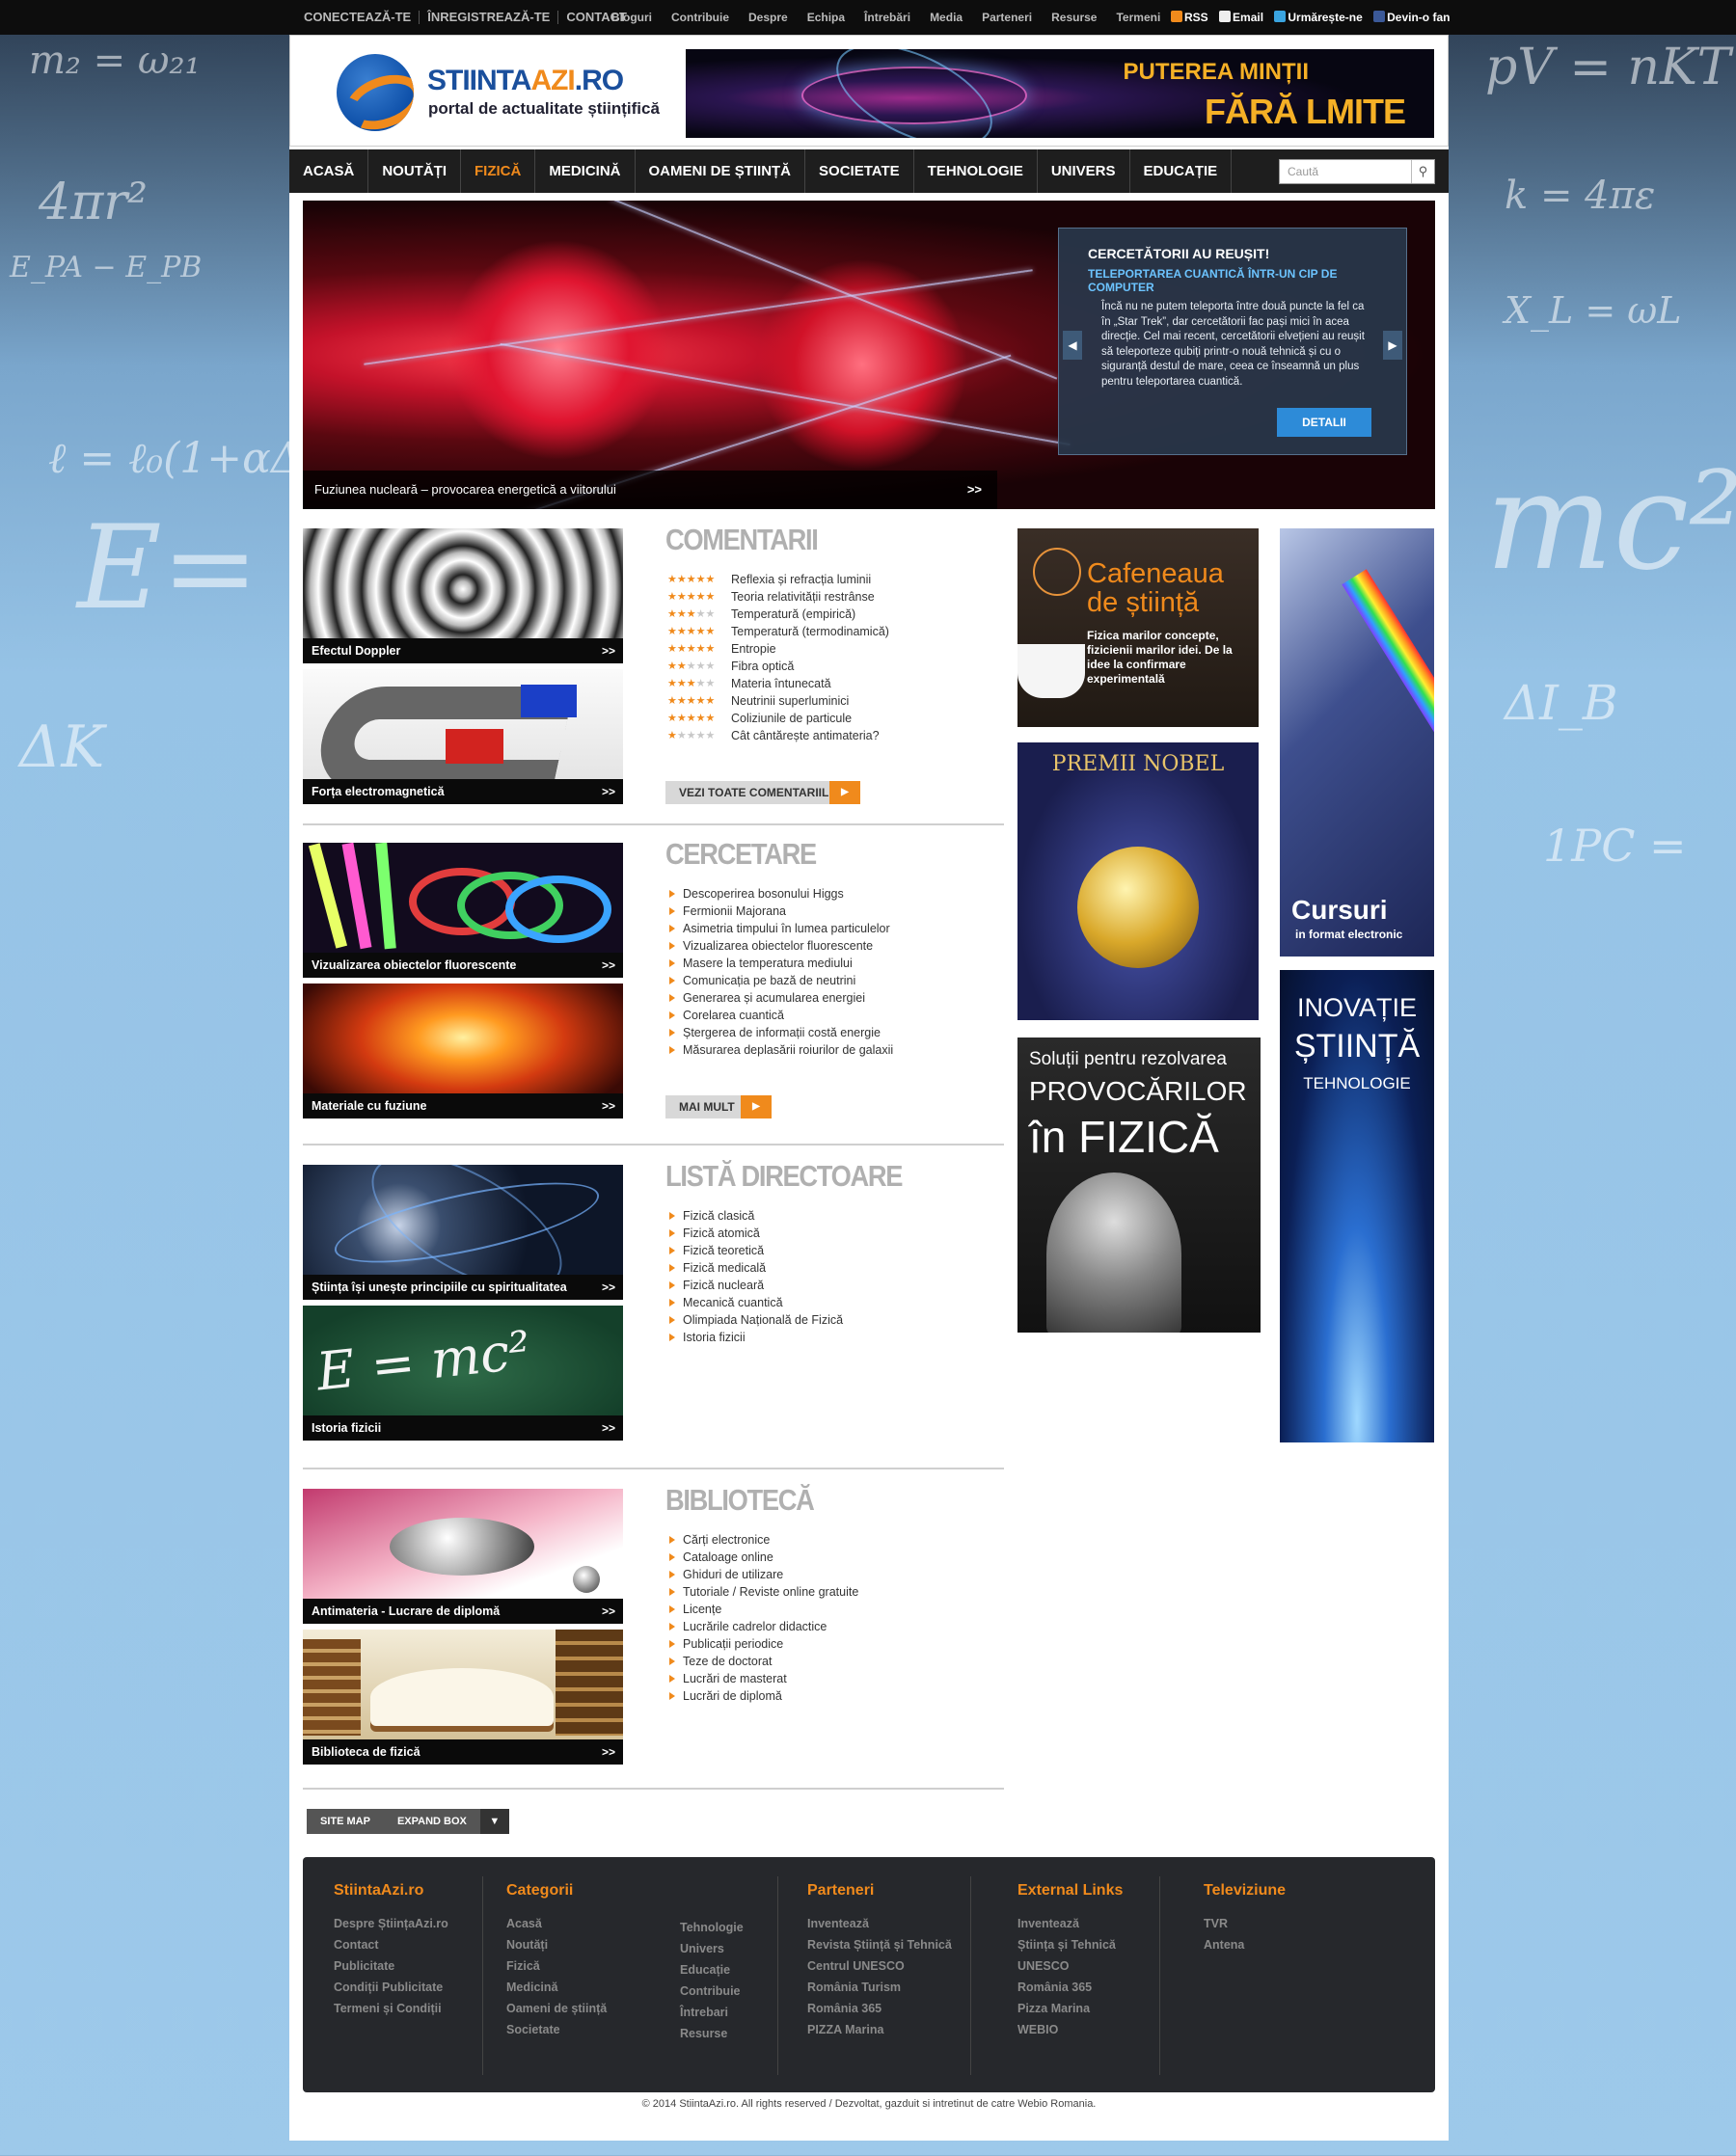 The image size is (1736, 2156). Describe the element at coordinates (778, 649) in the screenshot. I see `list-item: ★★★★★ Entropie` at that location.